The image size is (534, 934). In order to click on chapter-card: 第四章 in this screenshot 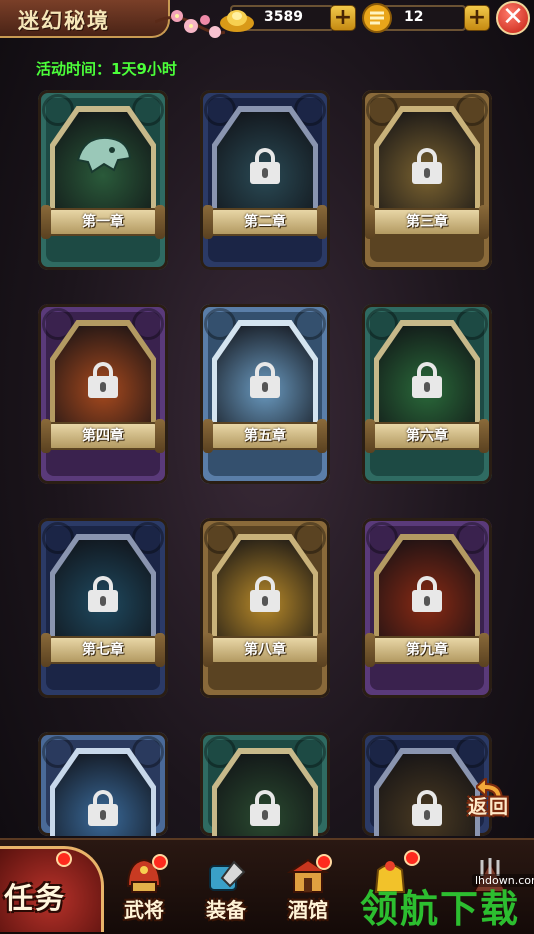, I will do `click(103, 394)`.